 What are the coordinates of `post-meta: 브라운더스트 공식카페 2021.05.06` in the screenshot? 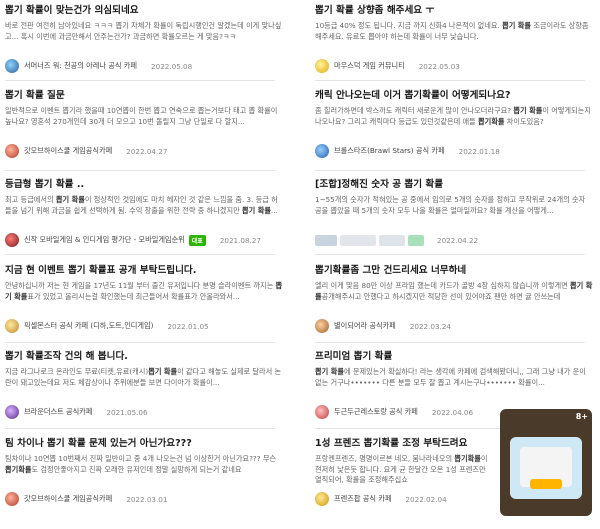 It's located at (76, 412).